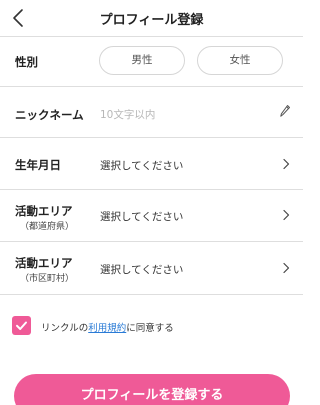 The width and height of the screenshot is (320, 405). I want to click on agreement-text: リンクルの利用規約に同意する, so click(107, 327).